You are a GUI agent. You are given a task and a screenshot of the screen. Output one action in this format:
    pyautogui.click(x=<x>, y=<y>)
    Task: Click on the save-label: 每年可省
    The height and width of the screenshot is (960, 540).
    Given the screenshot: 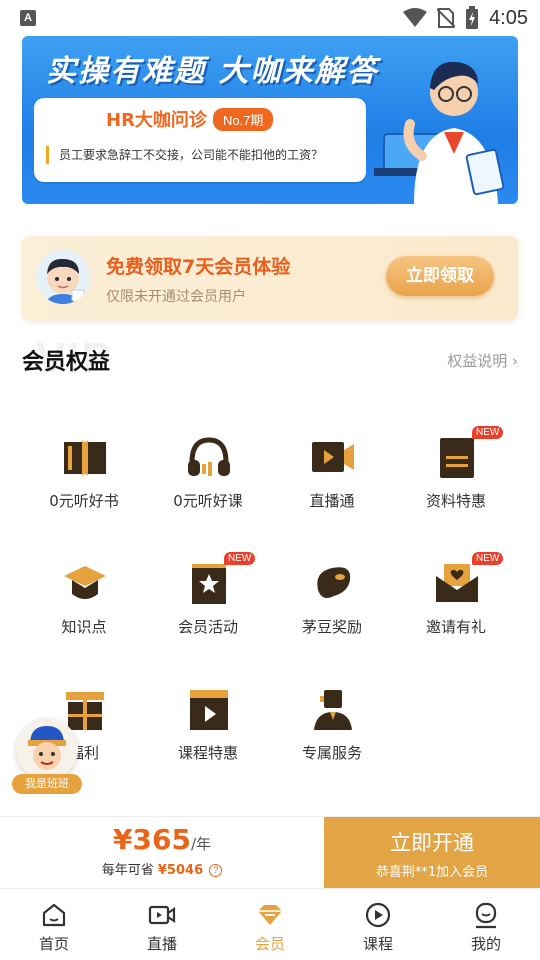 What is the action you would take?
    pyautogui.click(x=127, y=870)
    